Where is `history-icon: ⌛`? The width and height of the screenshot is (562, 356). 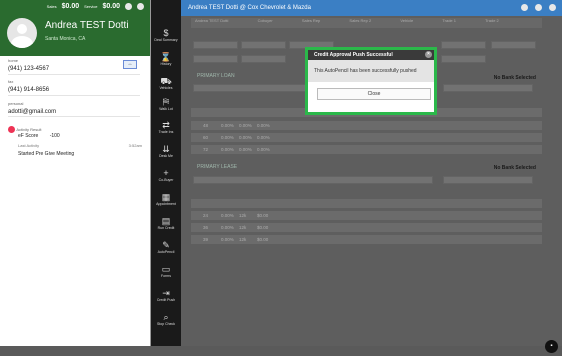 history-icon: ⌛ is located at coordinates (166, 57).